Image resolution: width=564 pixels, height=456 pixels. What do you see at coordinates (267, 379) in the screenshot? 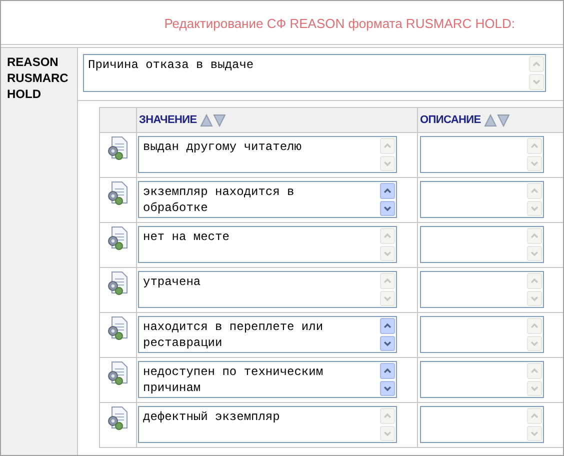
I see `text-area: недоступен по техническим причинам` at bounding box center [267, 379].